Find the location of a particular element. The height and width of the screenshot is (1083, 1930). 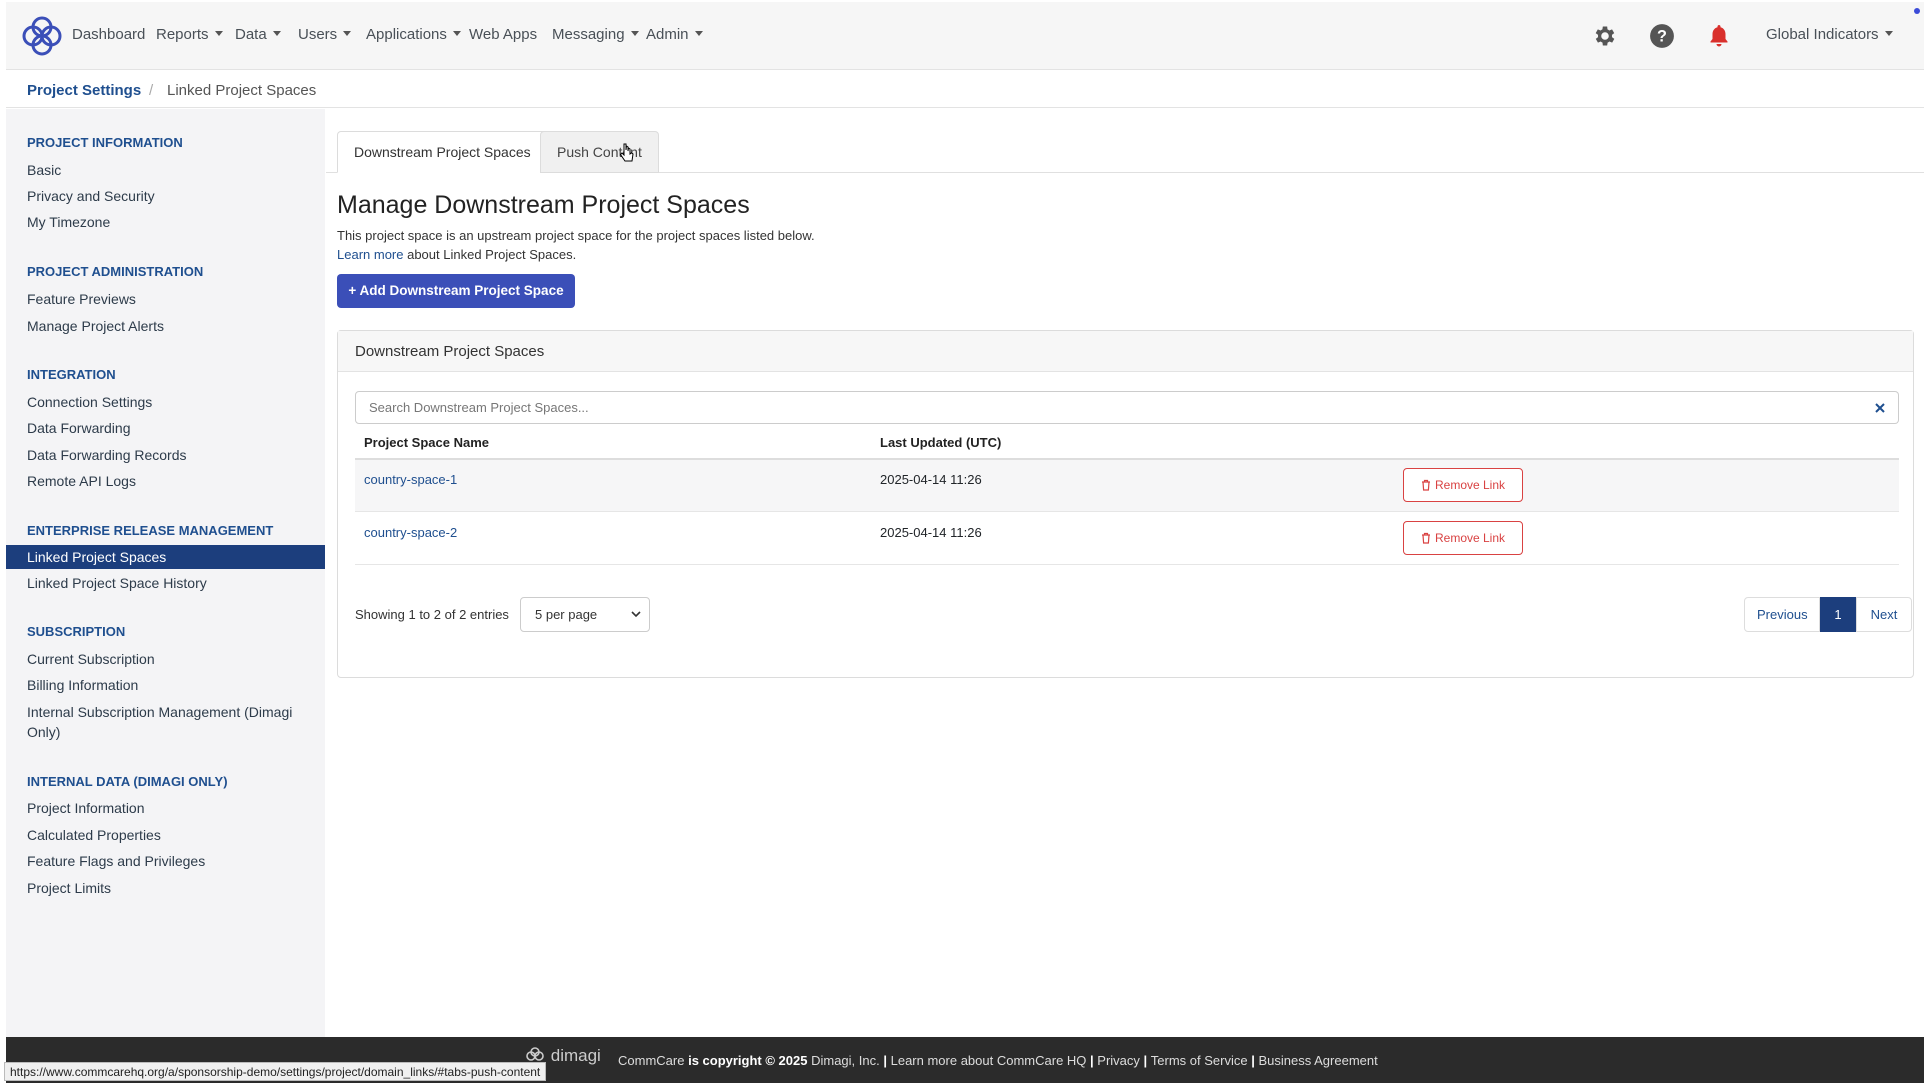

sidebar-item-data-forwarding: Data Forwarding is located at coordinates (79, 428).